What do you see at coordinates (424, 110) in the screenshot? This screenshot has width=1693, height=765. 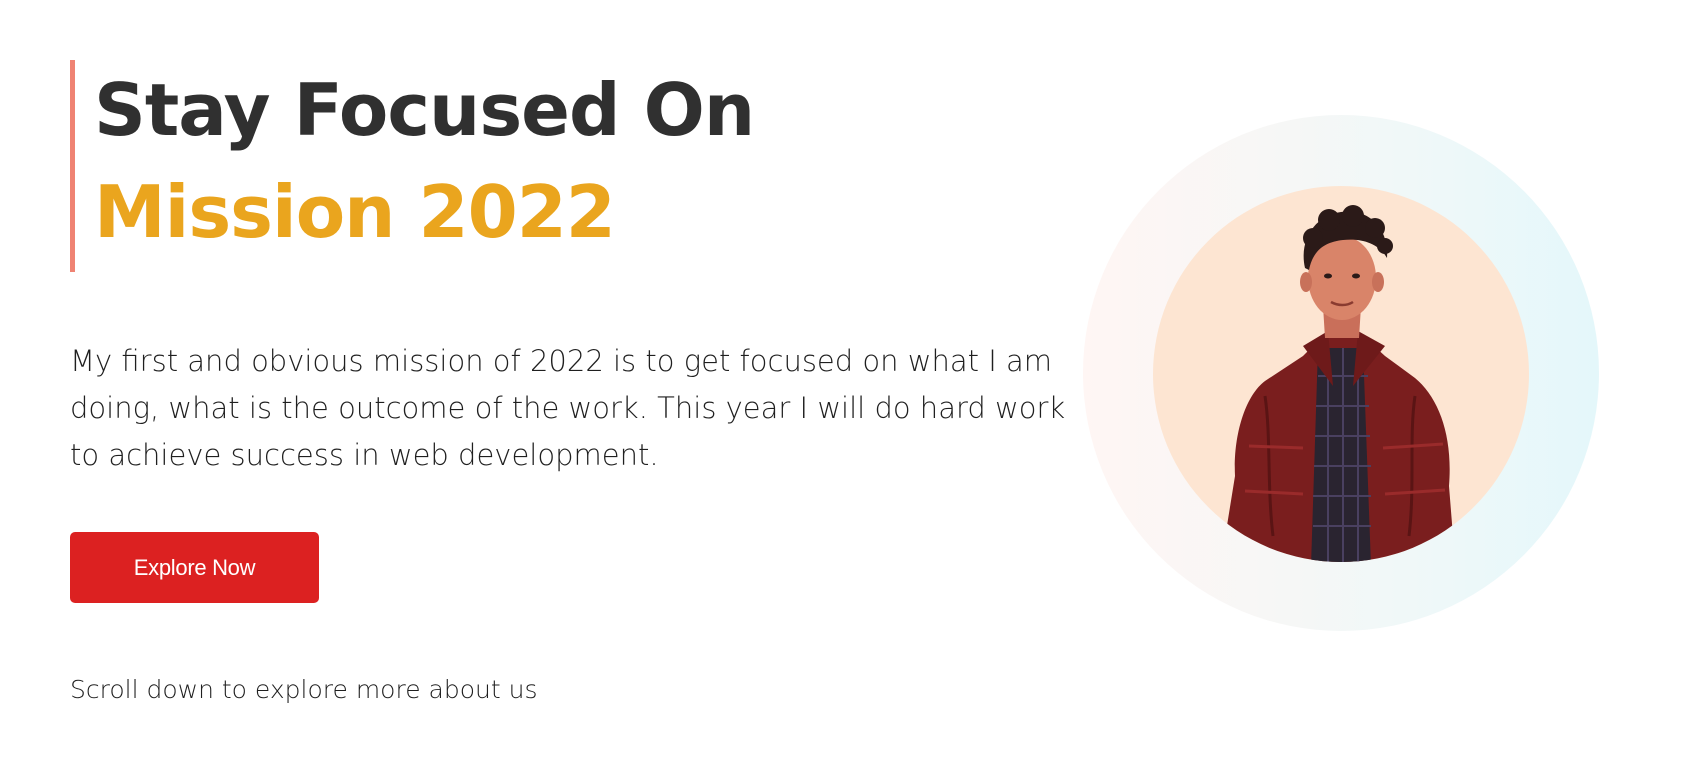 I see `hero-title-line-1: Stay Focused On` at bounding box center [424, 110].